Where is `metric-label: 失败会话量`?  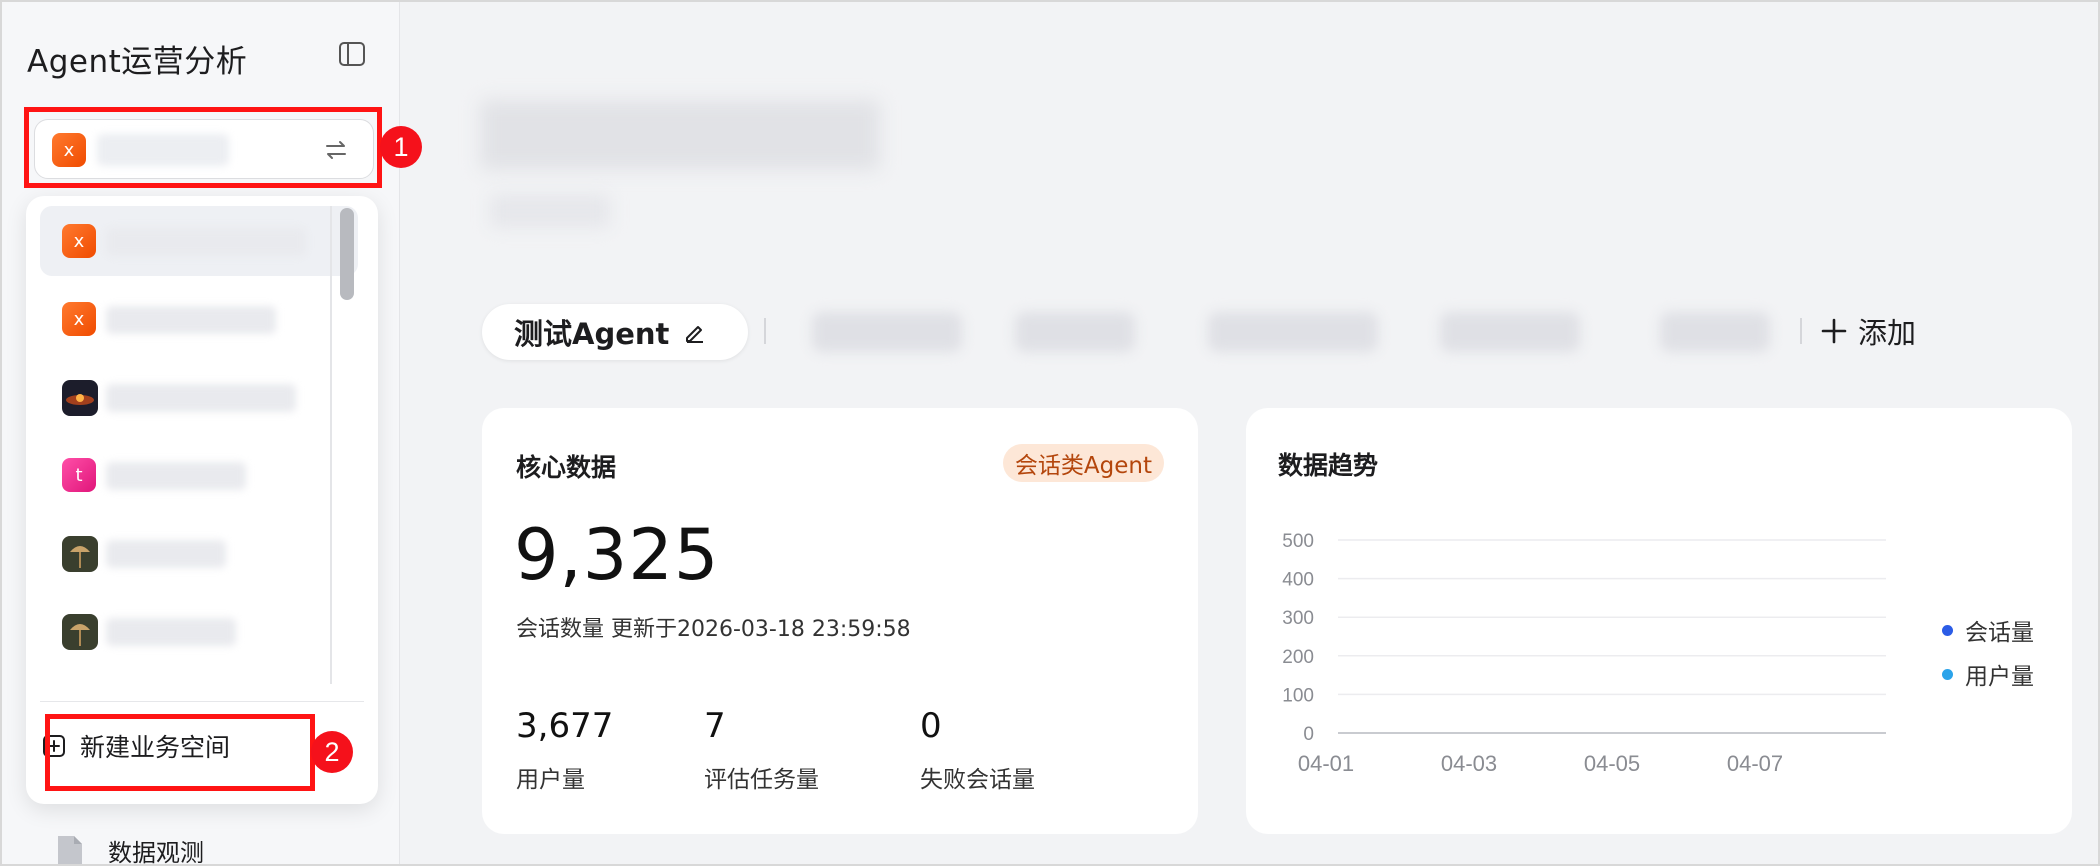
metric-label: 失败会话量 is located at coordinates (977, 780).